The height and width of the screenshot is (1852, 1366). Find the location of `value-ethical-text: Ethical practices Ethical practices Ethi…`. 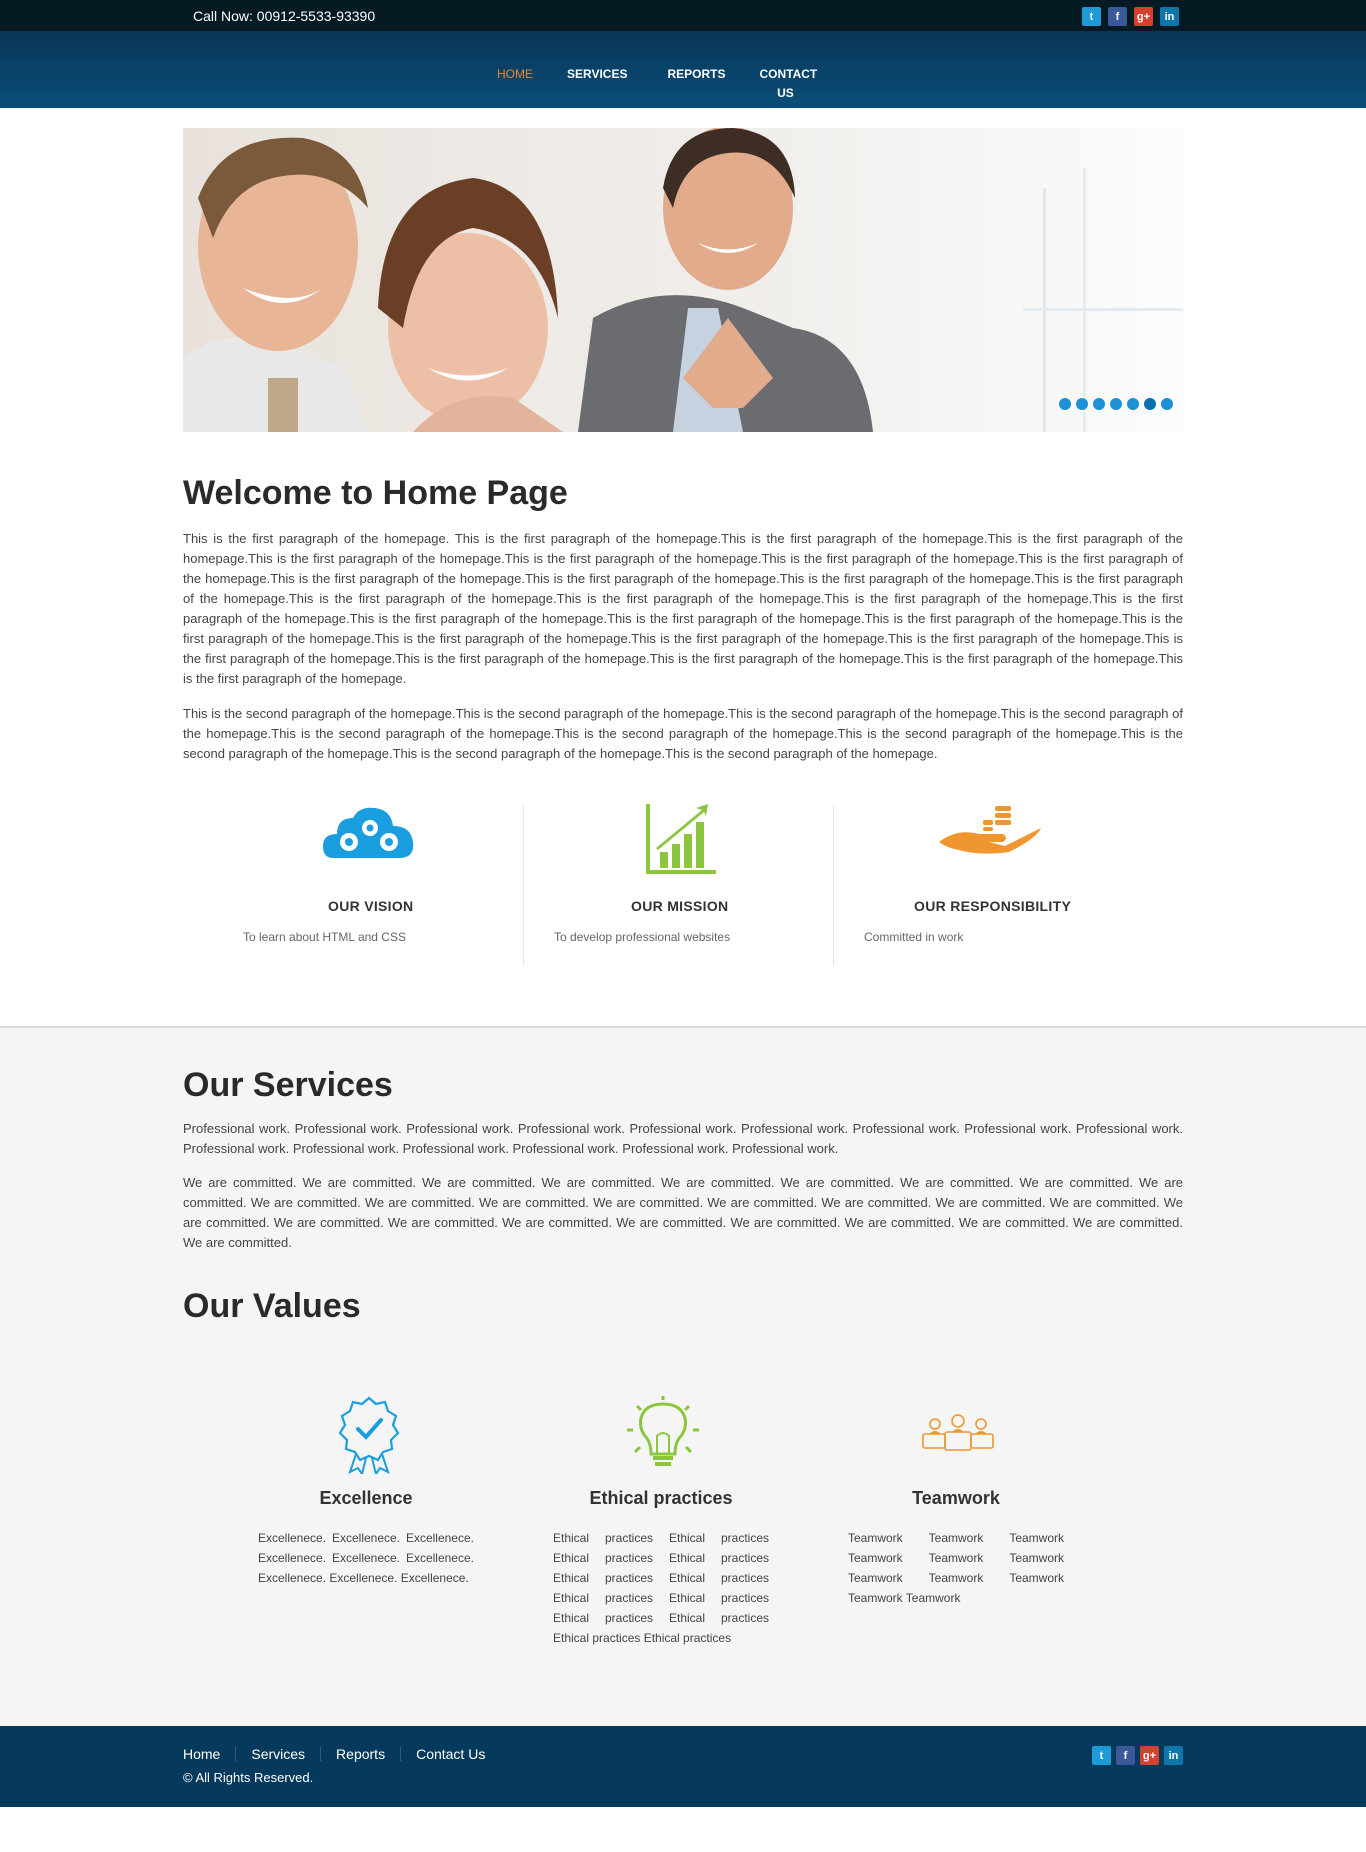

value-ethical-text: Ethical practices Ethical practices Ethi… is located at coordinates (661, 1588).